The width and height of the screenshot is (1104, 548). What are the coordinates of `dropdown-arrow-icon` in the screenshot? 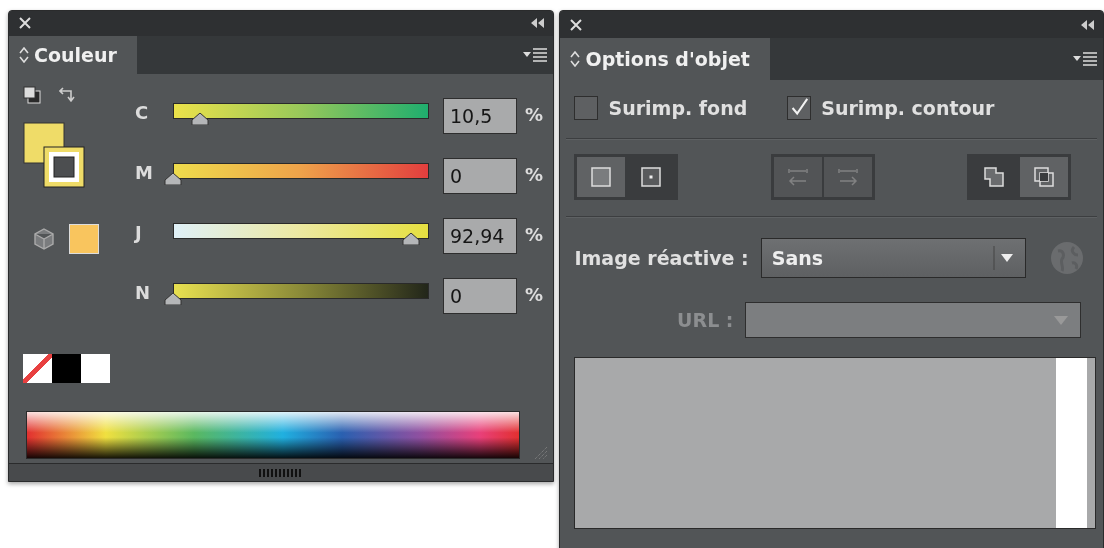 It's located at (1003, 258).